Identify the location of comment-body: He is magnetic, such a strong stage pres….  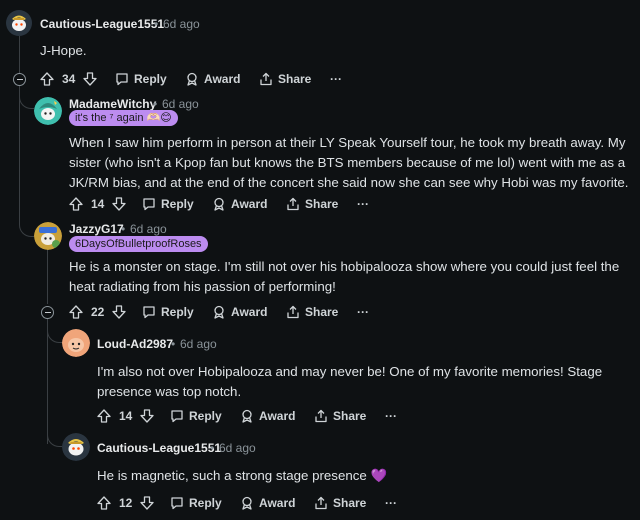
(242, 475).